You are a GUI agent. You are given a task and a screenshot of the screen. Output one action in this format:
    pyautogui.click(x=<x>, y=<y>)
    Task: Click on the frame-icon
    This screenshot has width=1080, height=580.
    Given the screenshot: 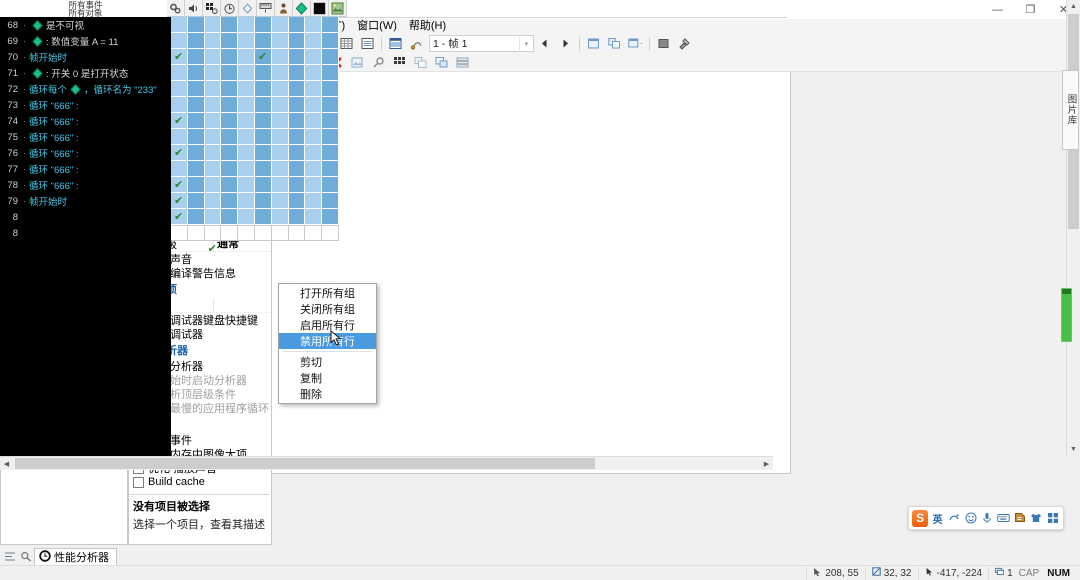 What is the action you would take?
    pyautogui.click(x=266, y=8)
    